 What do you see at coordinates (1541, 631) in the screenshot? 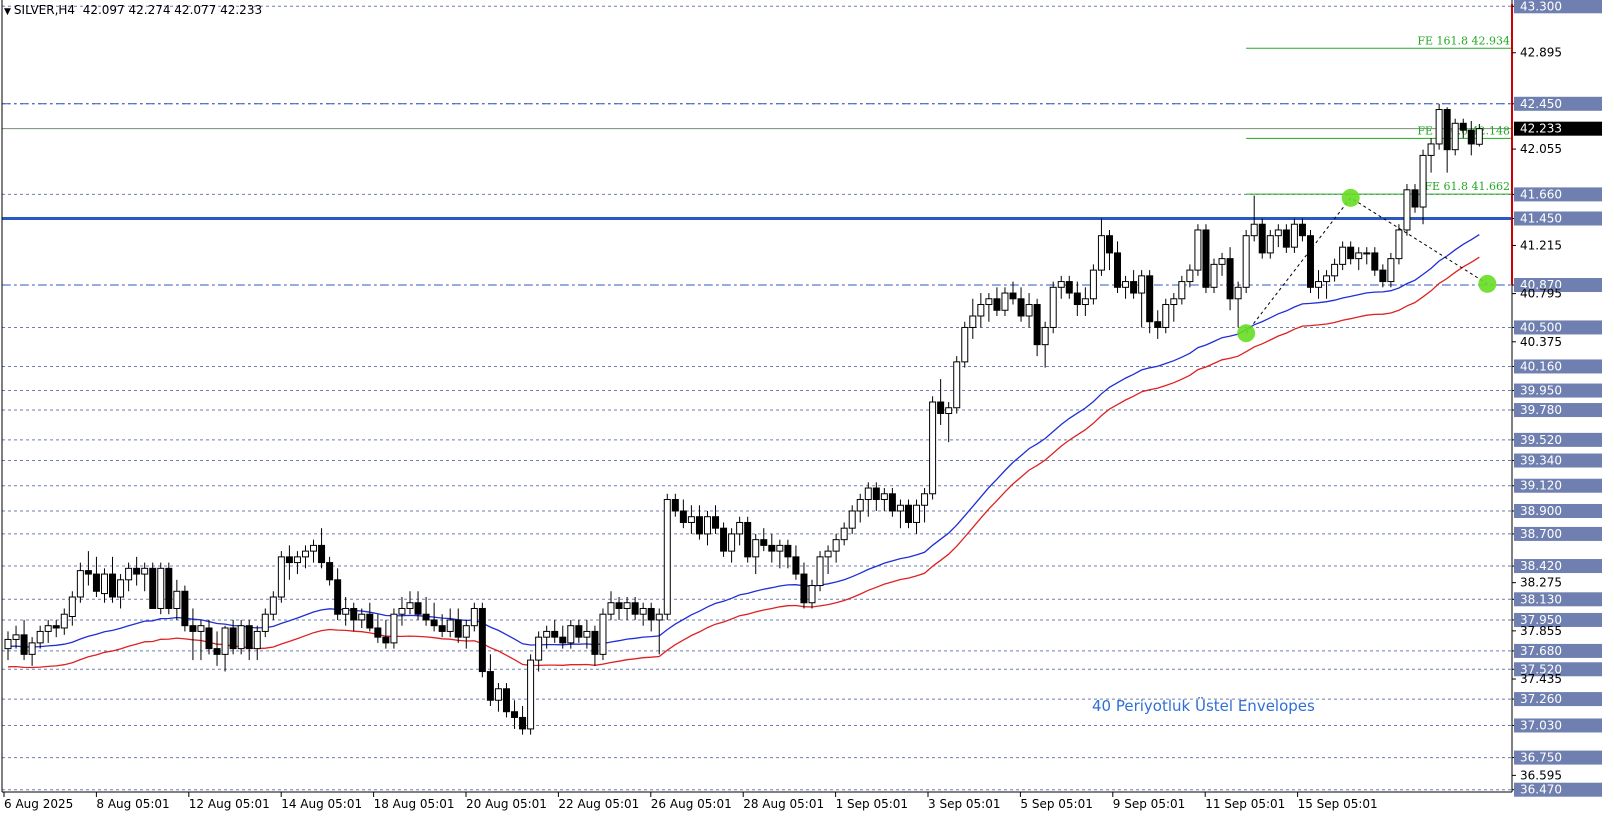
I see `price-label: 37.855` at bounding box center [1541, 631].